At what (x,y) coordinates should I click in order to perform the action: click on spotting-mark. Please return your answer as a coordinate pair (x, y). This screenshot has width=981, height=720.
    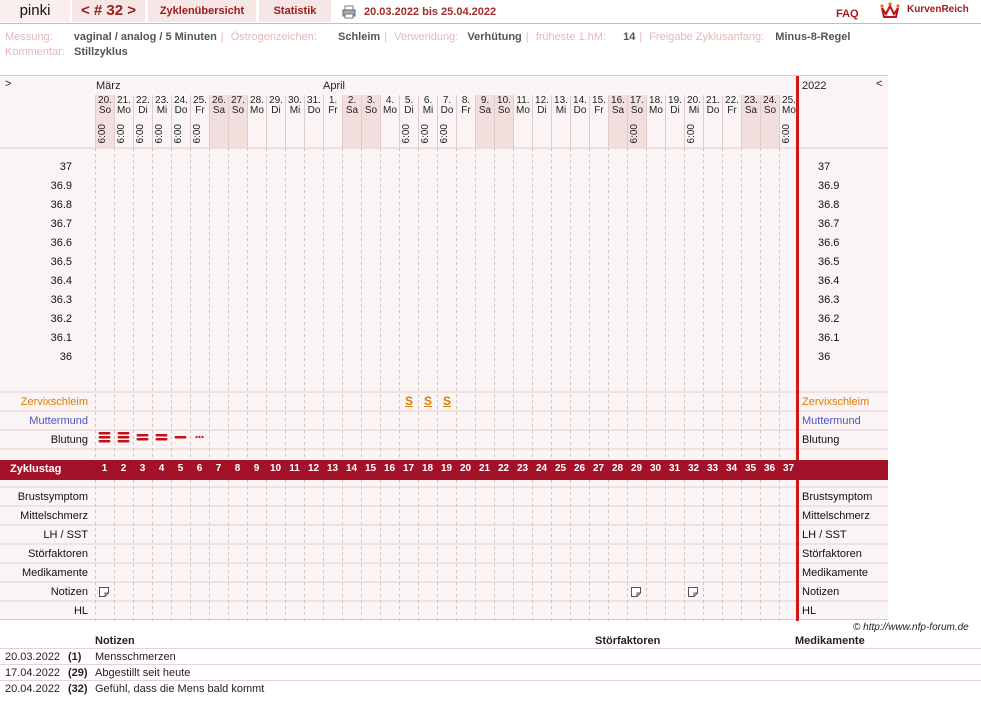
    Looking at the image, I should click on (202, 437).